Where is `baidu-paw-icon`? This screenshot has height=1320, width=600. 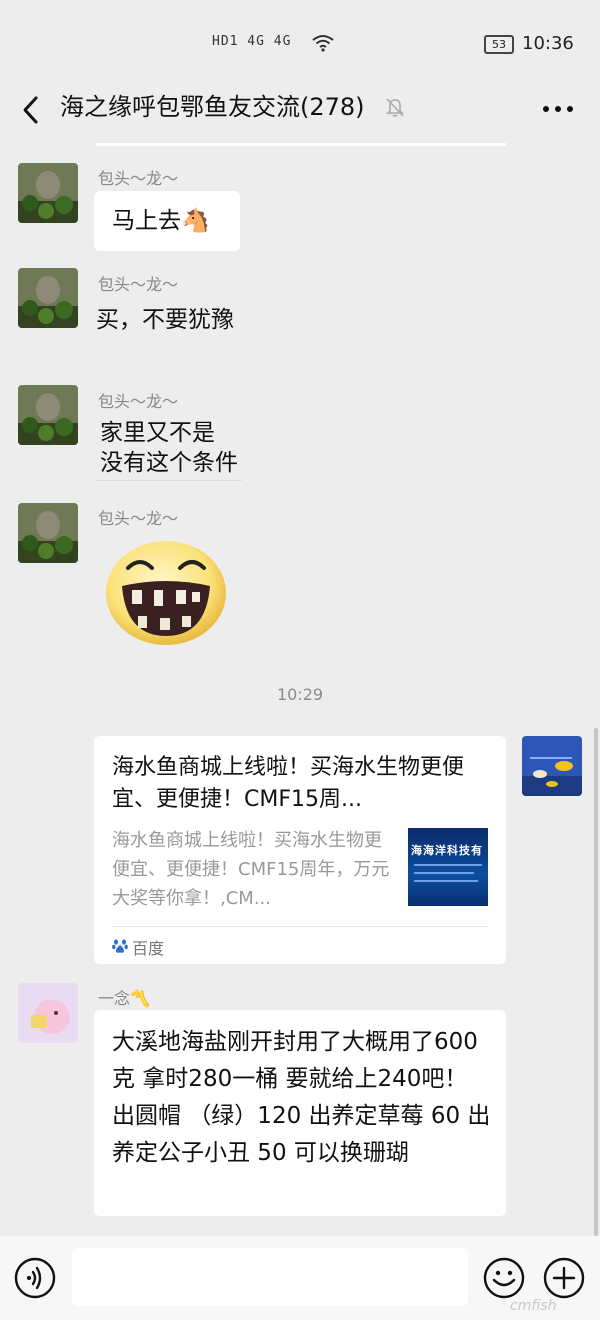 baidu-paw-icon is located at coordinates (120, 946).